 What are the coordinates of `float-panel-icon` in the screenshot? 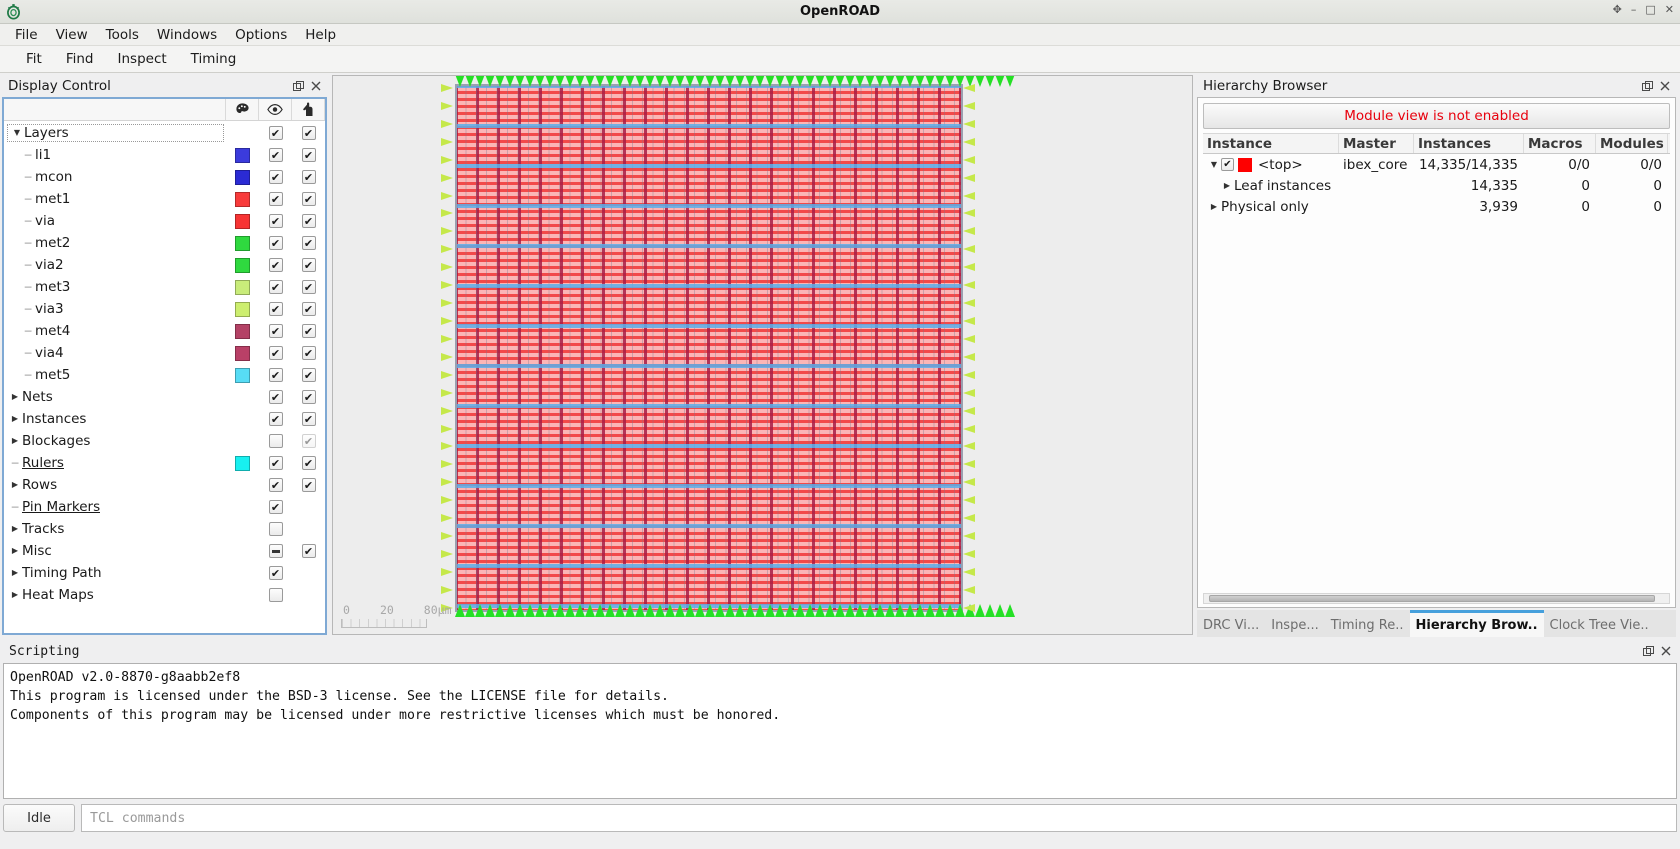 It's located at (1648, 651).